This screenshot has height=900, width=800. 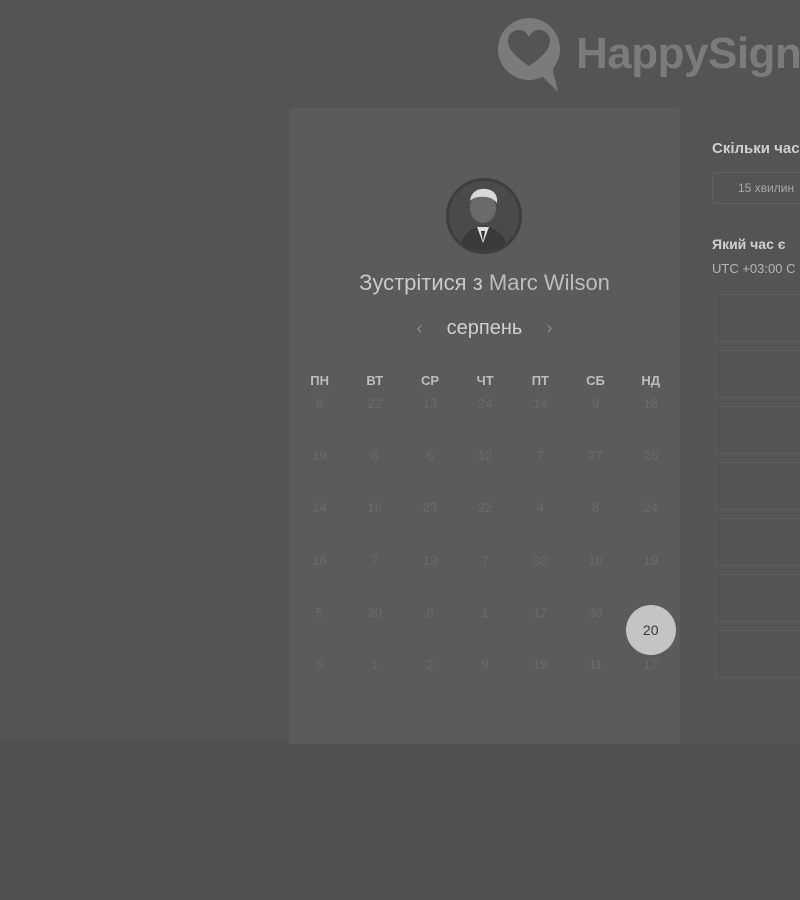 What do you see at coordinates (420, 328) in the screenshot?
I see `chevron-left-icon: ‹` at bounding box center [420, 328].